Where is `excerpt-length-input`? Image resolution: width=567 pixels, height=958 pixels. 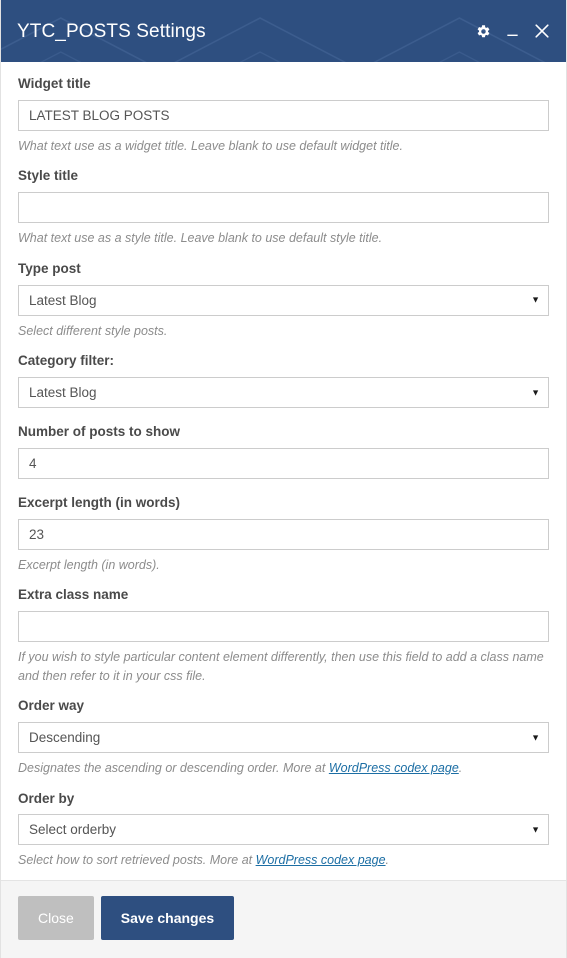 excerpt-length-input is located at coordinates (283, 534).